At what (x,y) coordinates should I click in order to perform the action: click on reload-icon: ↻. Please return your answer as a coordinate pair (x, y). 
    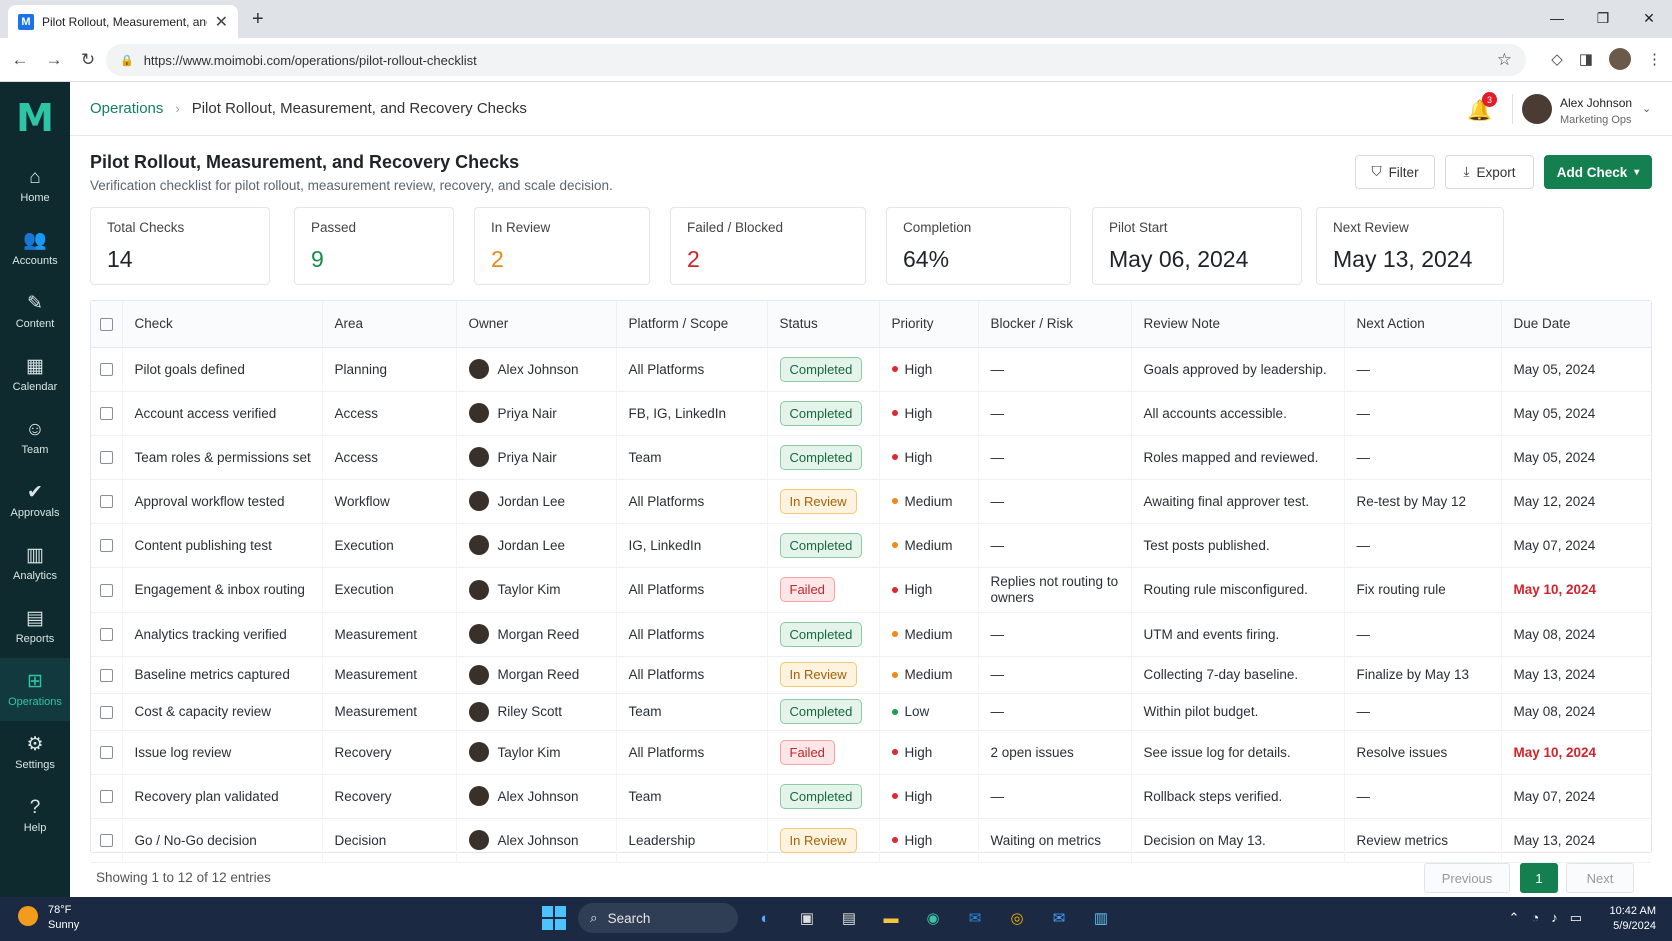
    Looking at the image, I should click on (88, 60).